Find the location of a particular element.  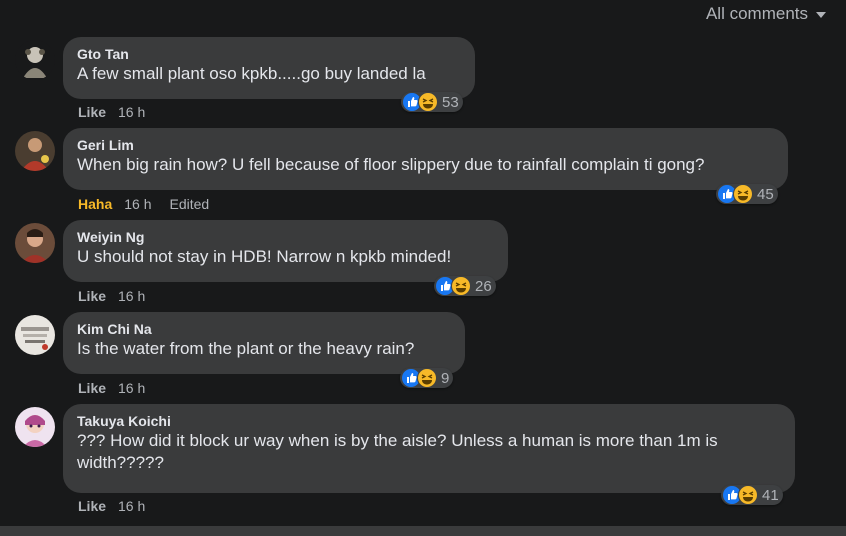

reaction-count: 53 is located at coordinates (450, 102).